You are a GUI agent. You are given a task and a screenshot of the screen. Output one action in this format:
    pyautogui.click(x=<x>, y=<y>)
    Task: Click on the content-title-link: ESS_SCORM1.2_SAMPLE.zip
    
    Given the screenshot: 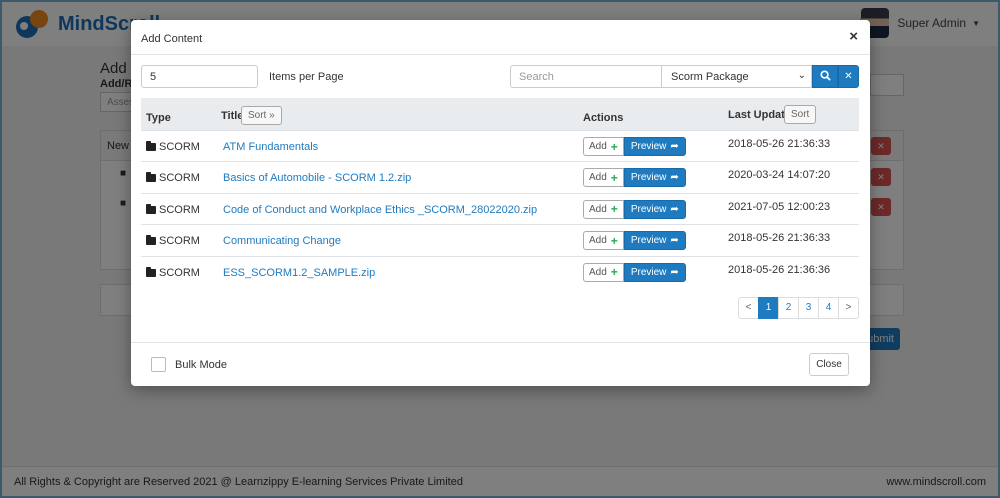 What is the action you would take?
    pyautogui.click(x=299, y=273)
    